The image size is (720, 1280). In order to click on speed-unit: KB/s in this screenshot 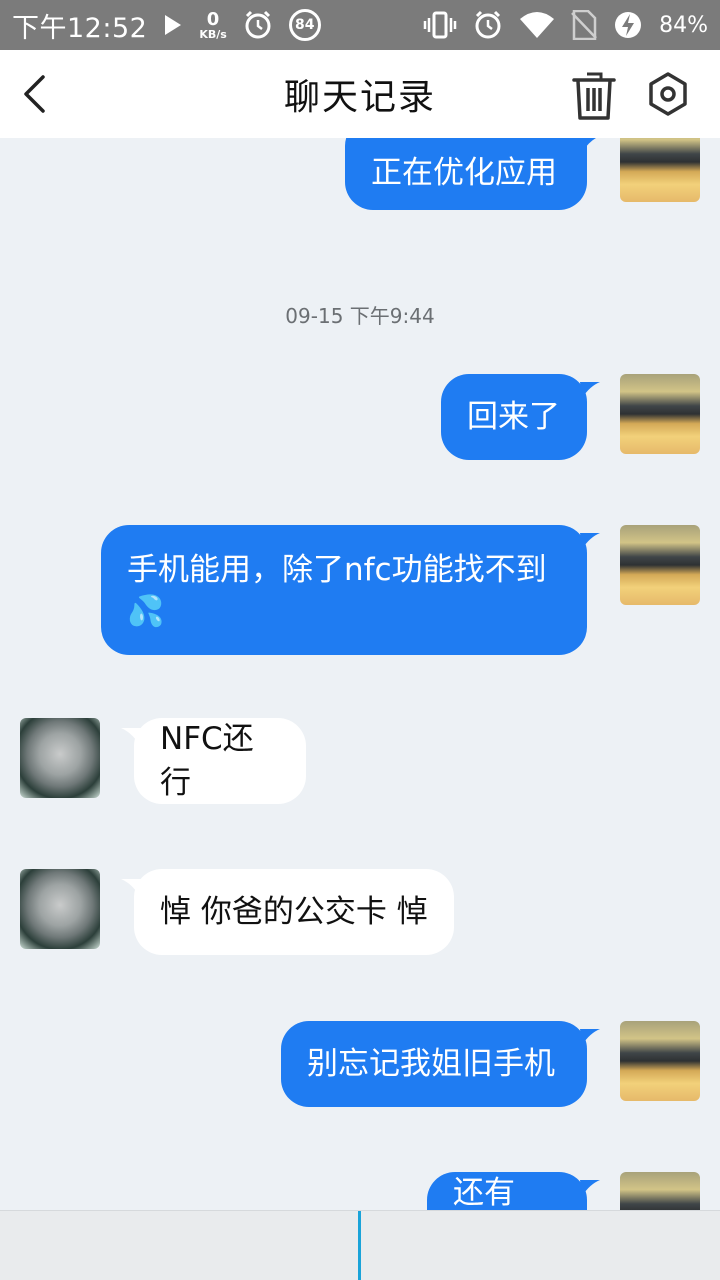, I will do `click(213, 34)`.